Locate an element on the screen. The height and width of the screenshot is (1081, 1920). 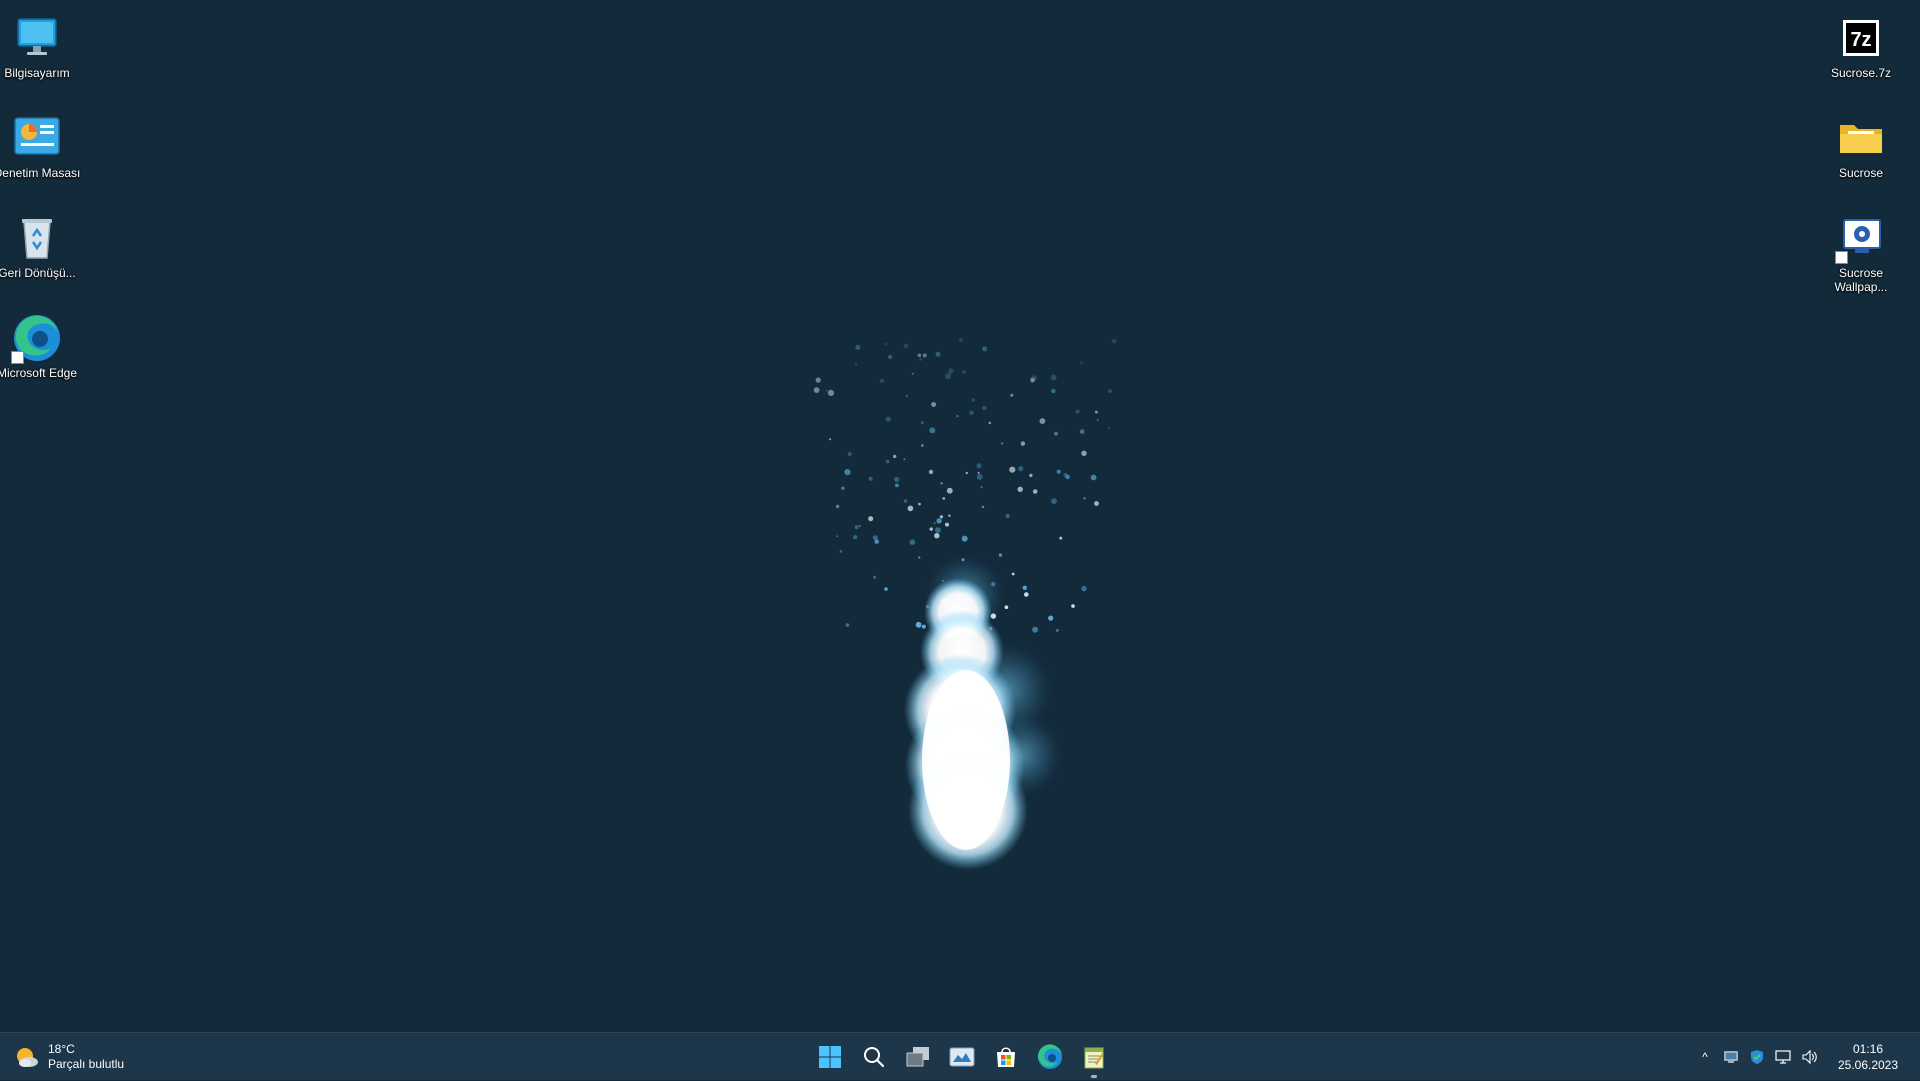
show-desktop-button is located at coordinates (1917, 1057).